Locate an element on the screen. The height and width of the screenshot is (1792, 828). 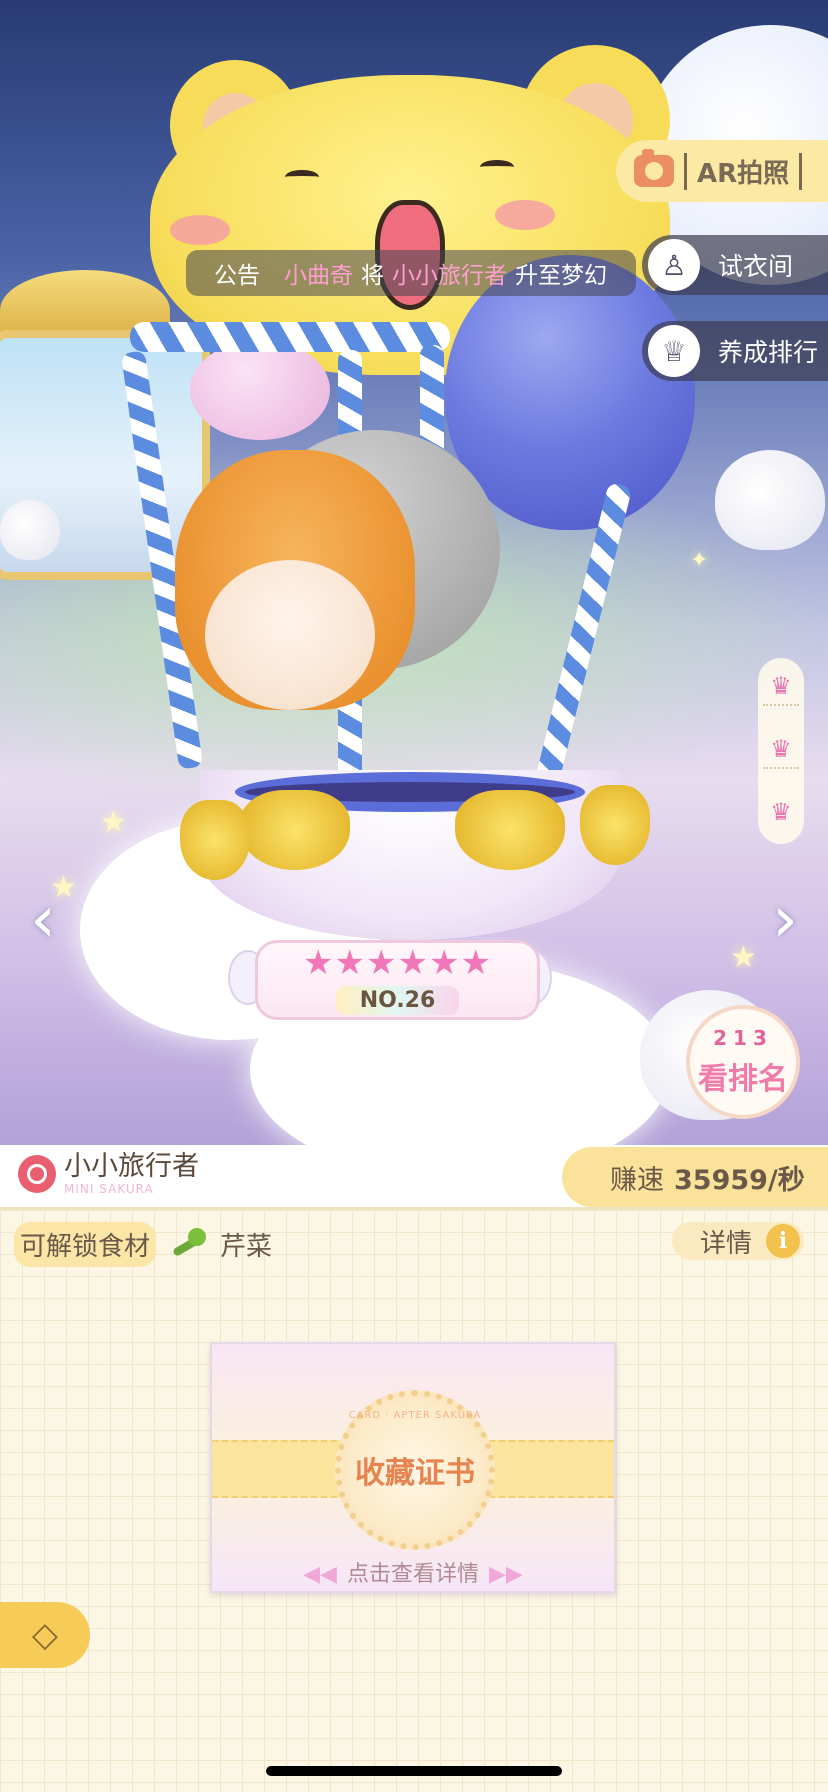
collection-certificate-card: CARD · APTER SAKURA 收藏证书 ◀◀ 点击查看详情 ▶▶ is located at coordinates (413, 1467).